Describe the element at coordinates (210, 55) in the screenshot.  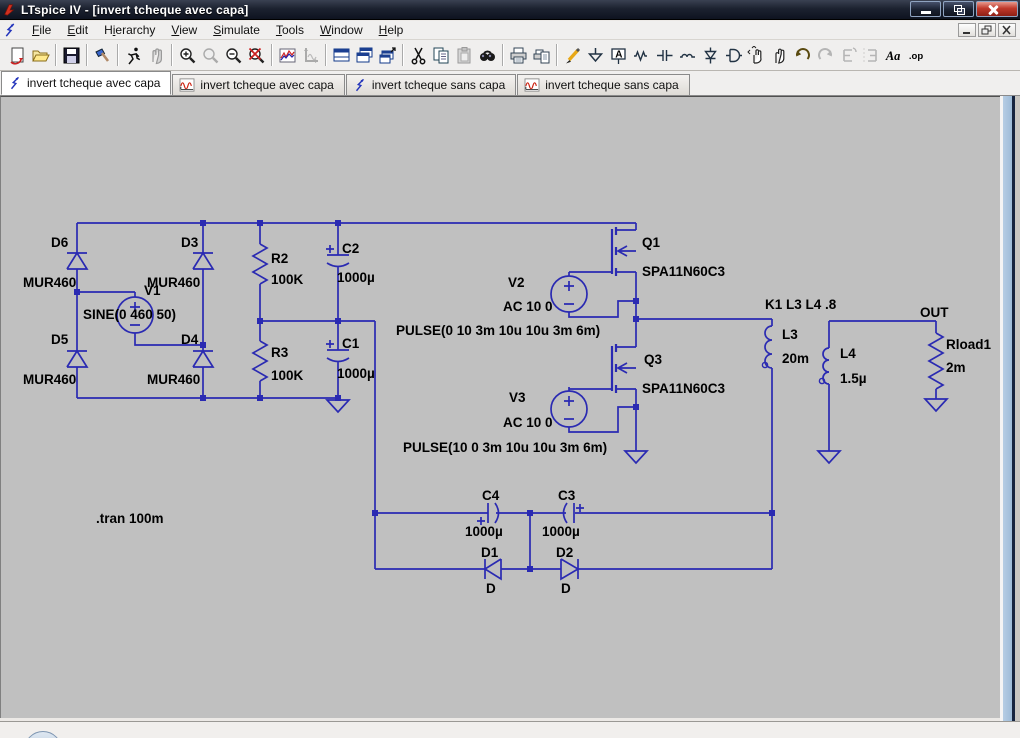
I see `zoom-back-button` at that location.